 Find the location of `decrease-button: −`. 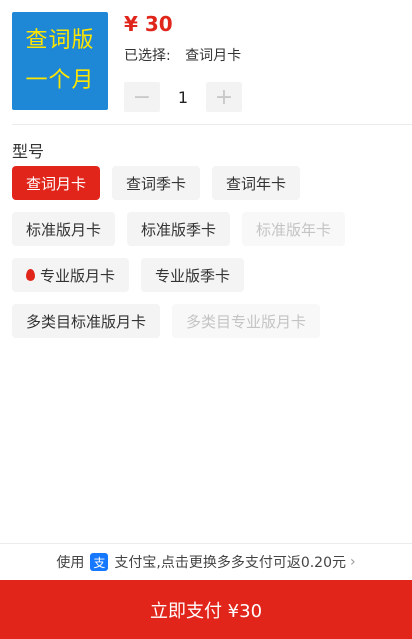

decrease-button: − is located at coordinates (142, 97).